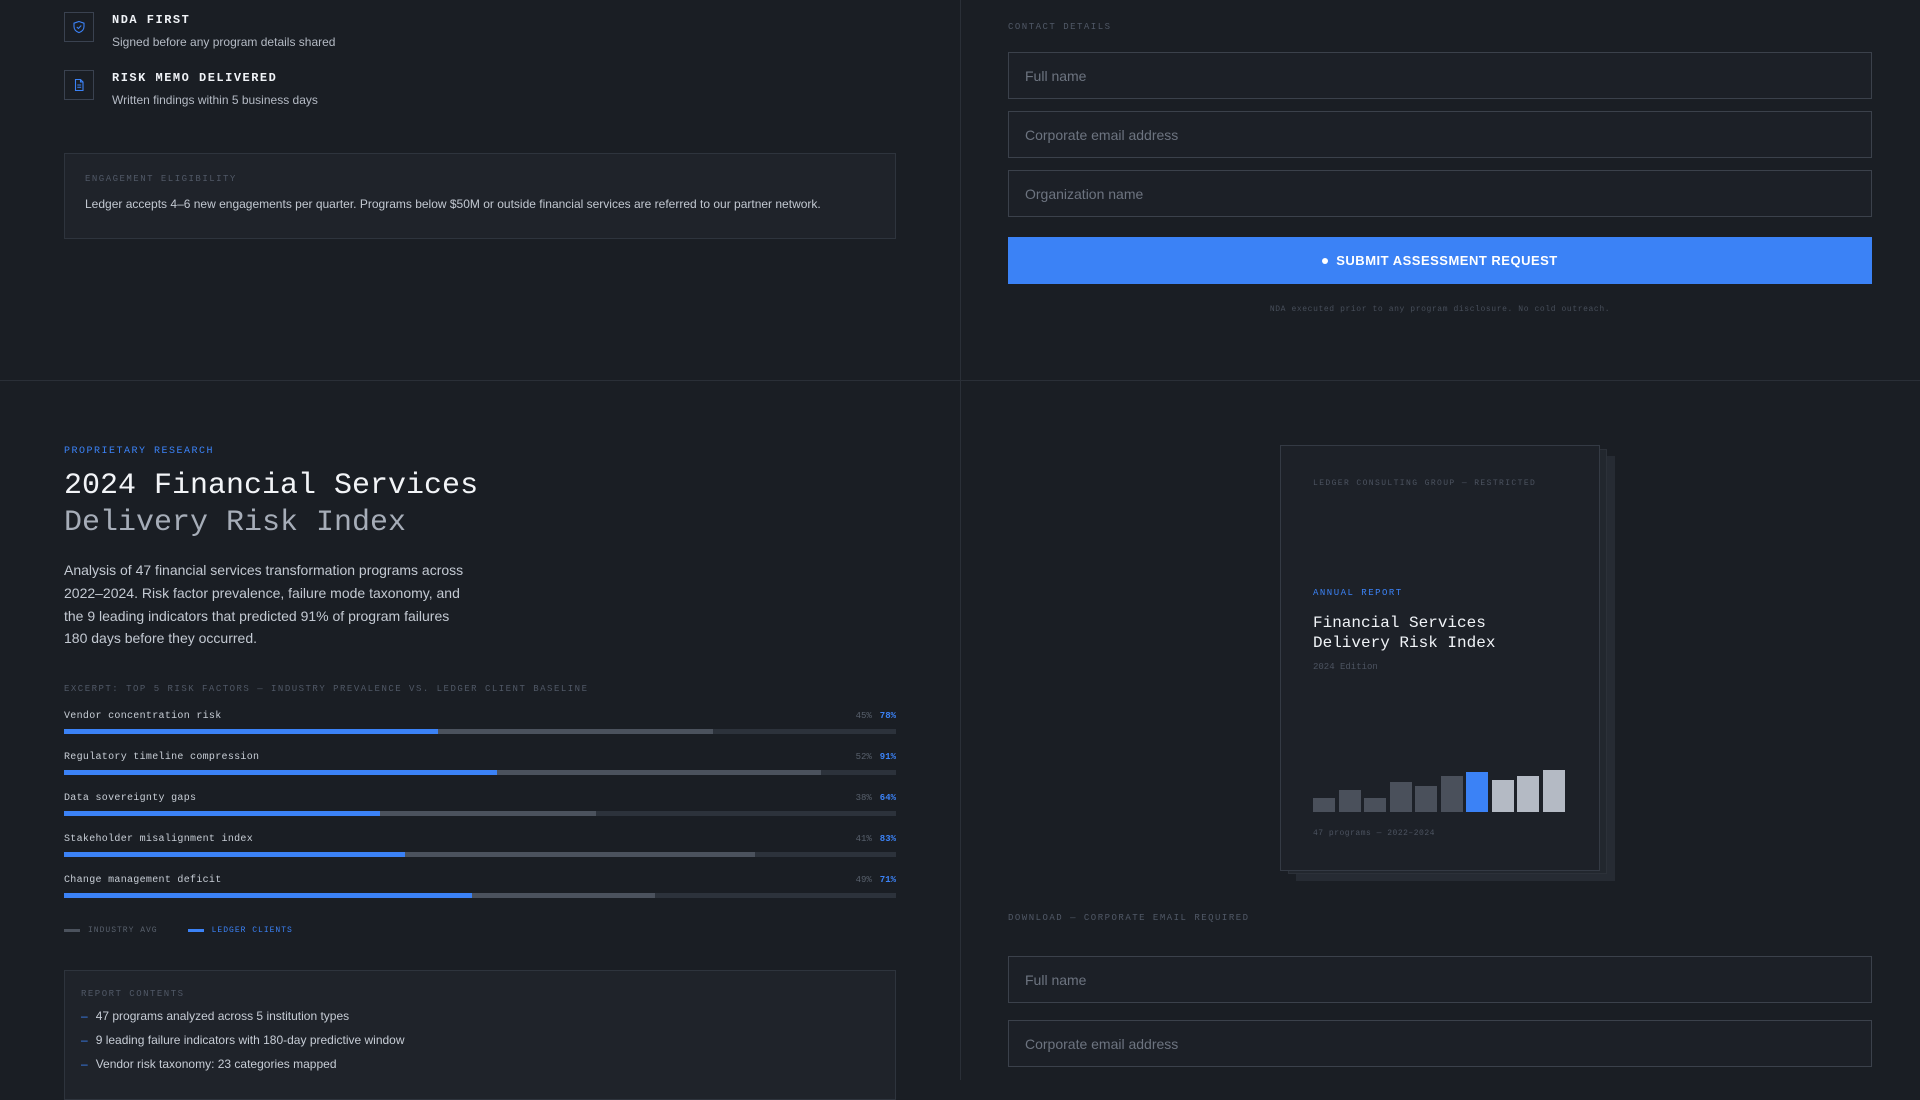  I want to click on ledger-value-label: 83%, so click(887, 839).